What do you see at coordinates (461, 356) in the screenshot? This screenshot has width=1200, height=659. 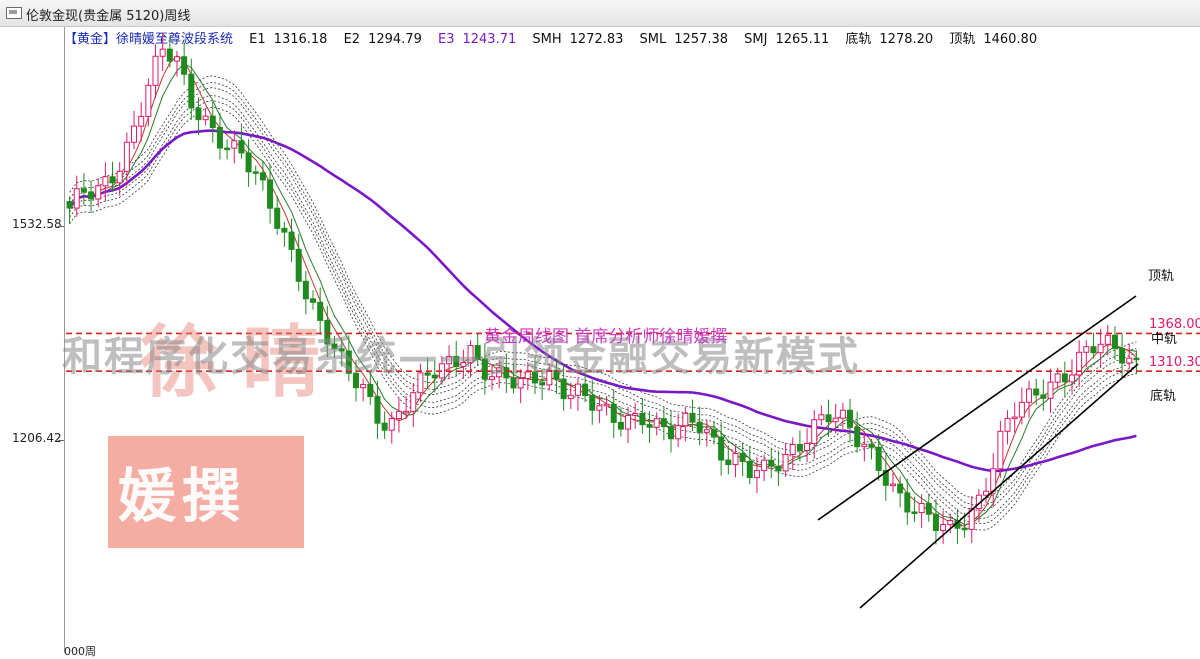 I see `watermark-slogan: 和程序化交易系统——引领金融交易新模式` at bounding box center [461, 356].